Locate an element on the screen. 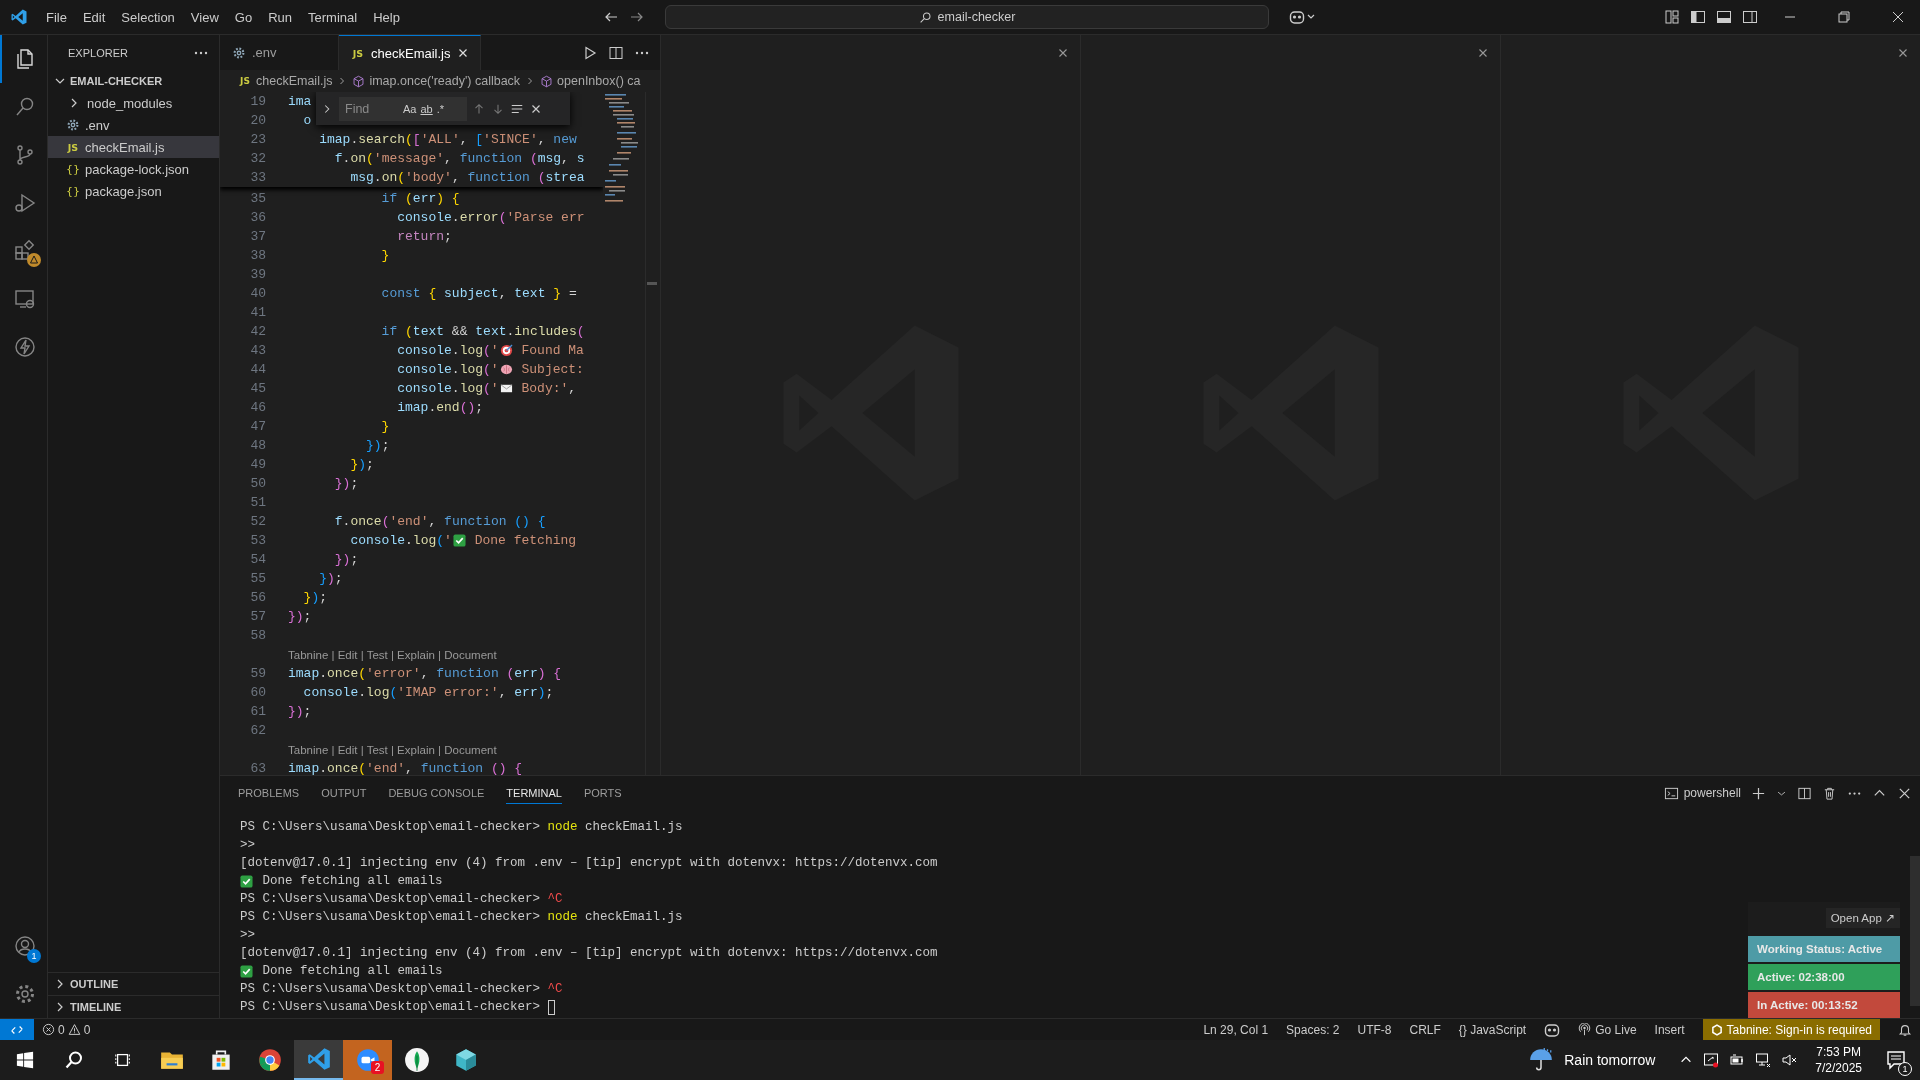  menu-item: Terminal is located at coordinates (333, 17).